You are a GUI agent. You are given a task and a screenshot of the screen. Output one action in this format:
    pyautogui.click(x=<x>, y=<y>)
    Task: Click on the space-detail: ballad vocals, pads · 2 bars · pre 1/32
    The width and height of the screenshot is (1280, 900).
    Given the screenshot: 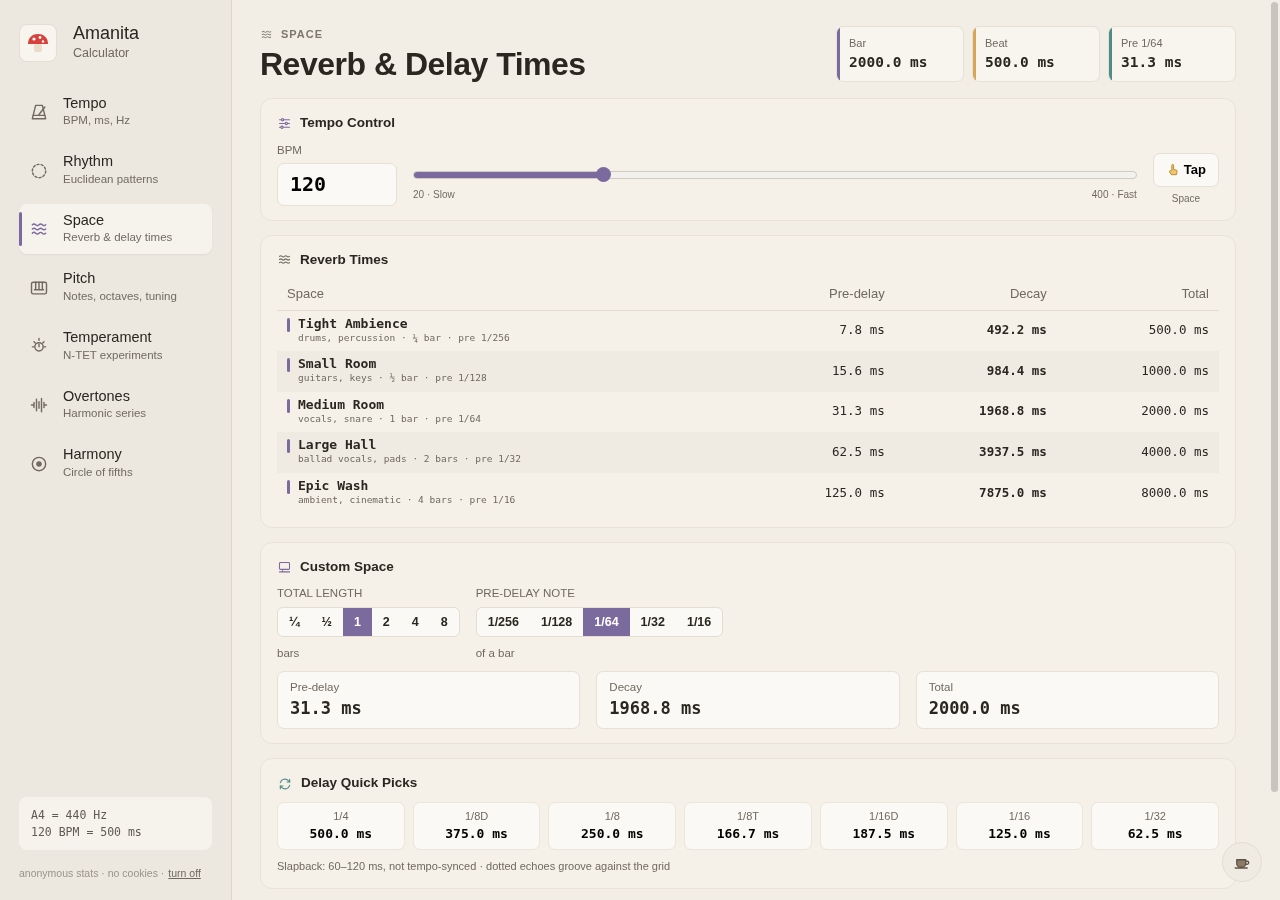 What is the action you would take?
    pyautogui.click(x=410, y=459)
    